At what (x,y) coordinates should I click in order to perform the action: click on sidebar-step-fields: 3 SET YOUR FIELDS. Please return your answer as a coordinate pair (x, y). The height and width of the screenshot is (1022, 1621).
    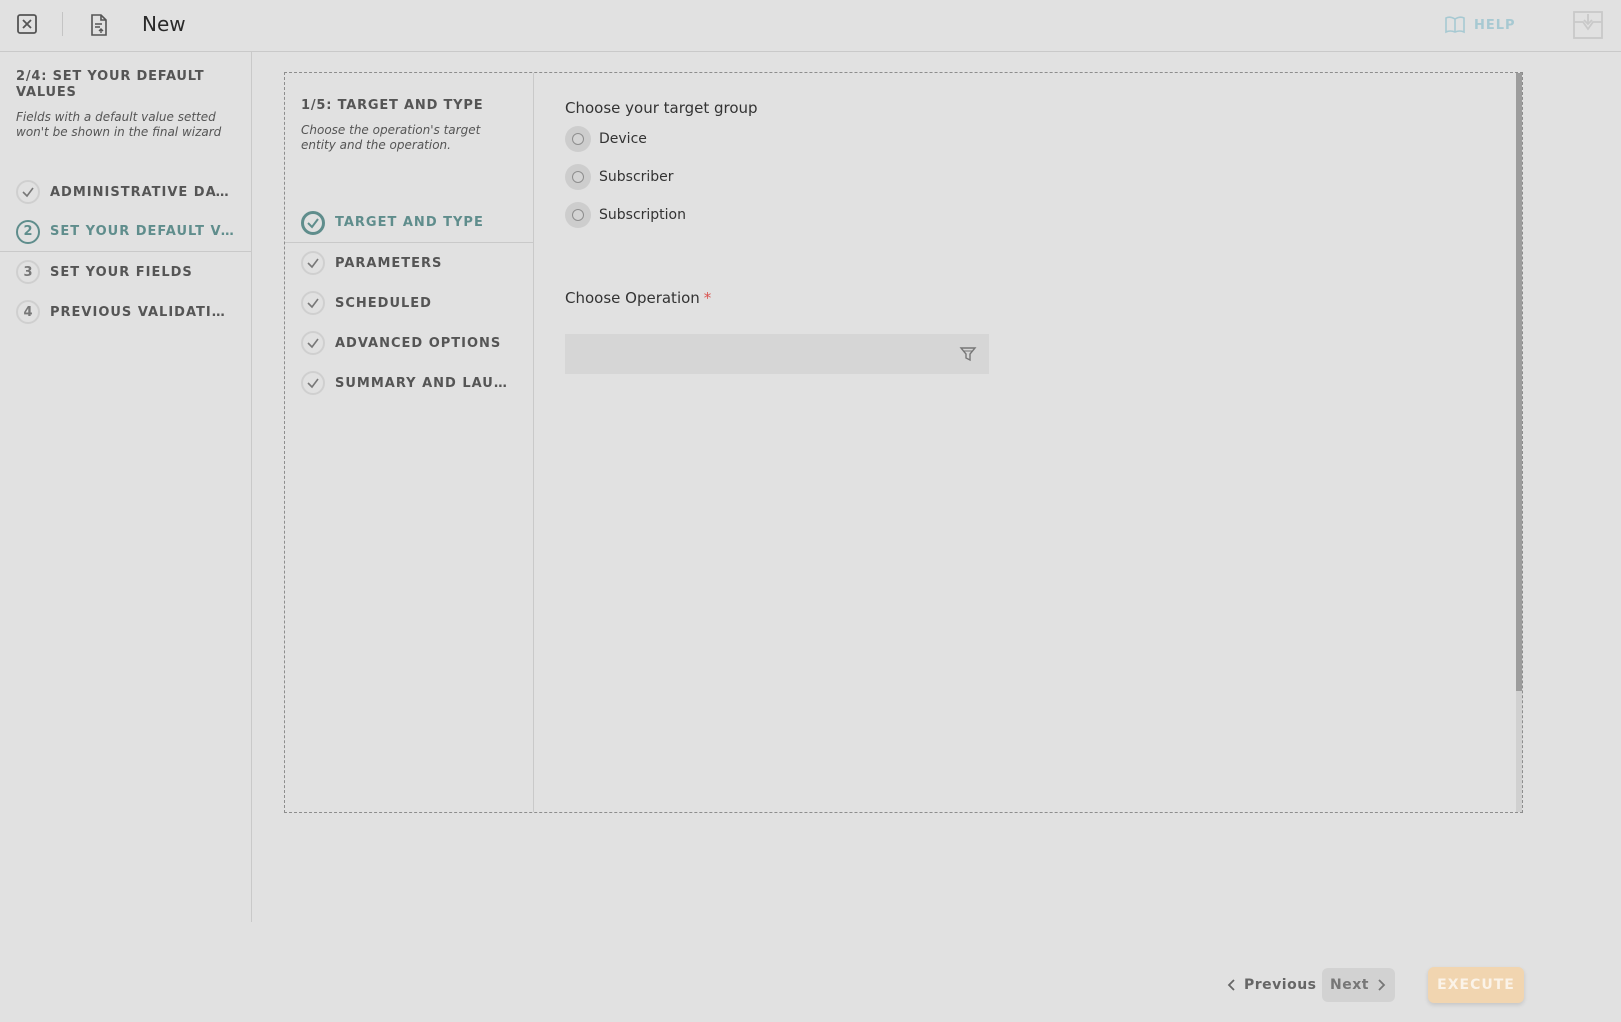
    Looking at the image, I should click on (126, 272).